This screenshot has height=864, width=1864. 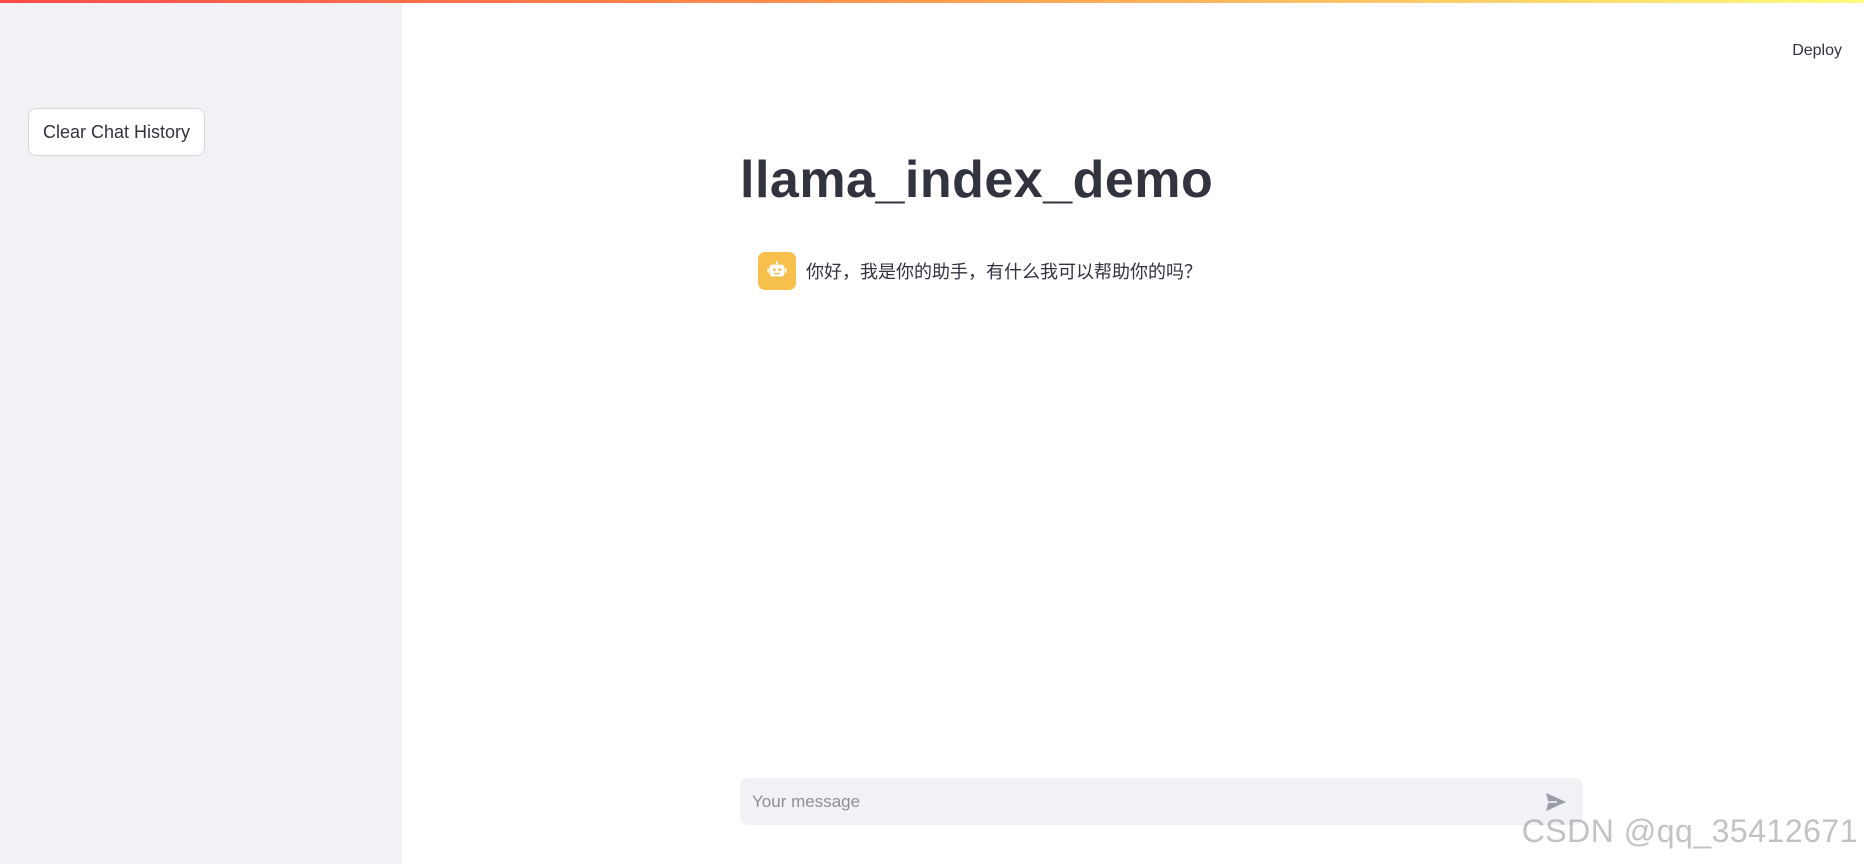 I want to click on deploy-button: Deploy, so click(x=1817, y=51).